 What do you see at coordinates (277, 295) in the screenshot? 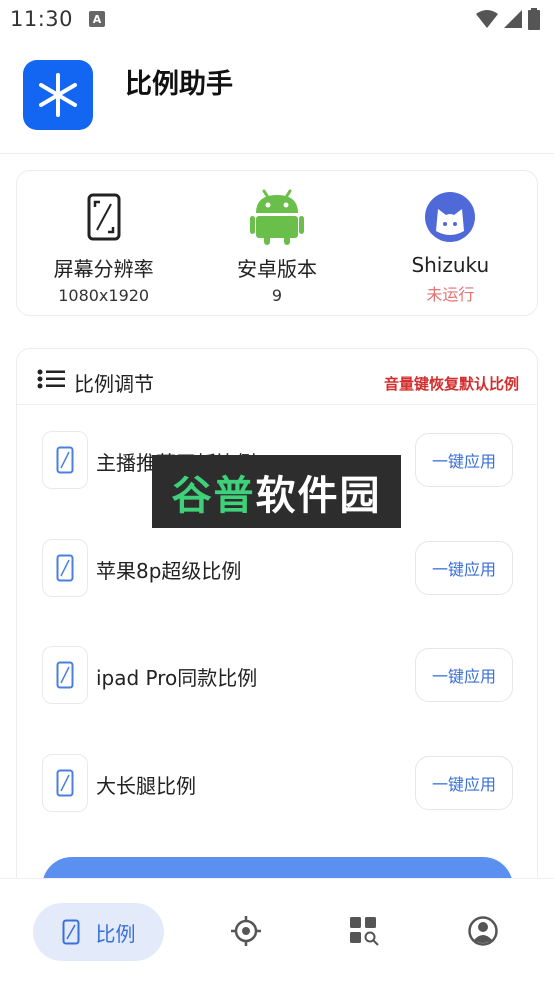
I see `info-value: 9` at bounding box center [277, 295].